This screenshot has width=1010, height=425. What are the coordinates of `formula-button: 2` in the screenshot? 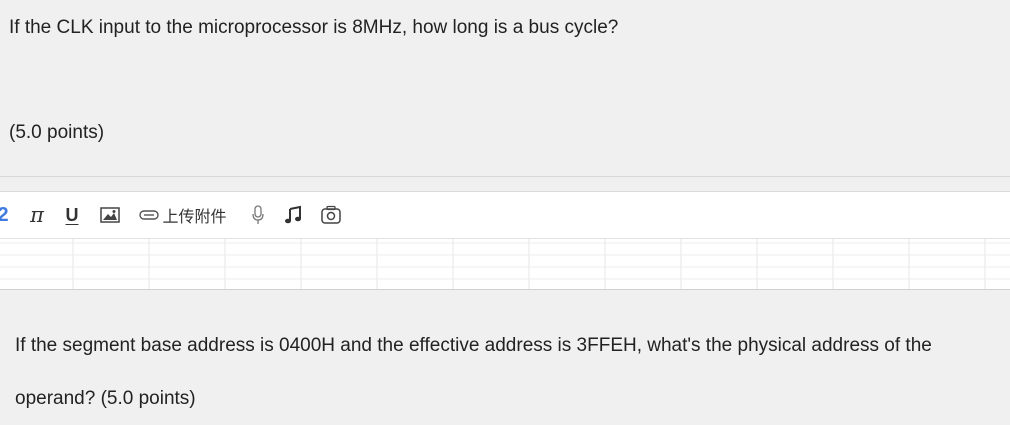 It's located at (4, 215).